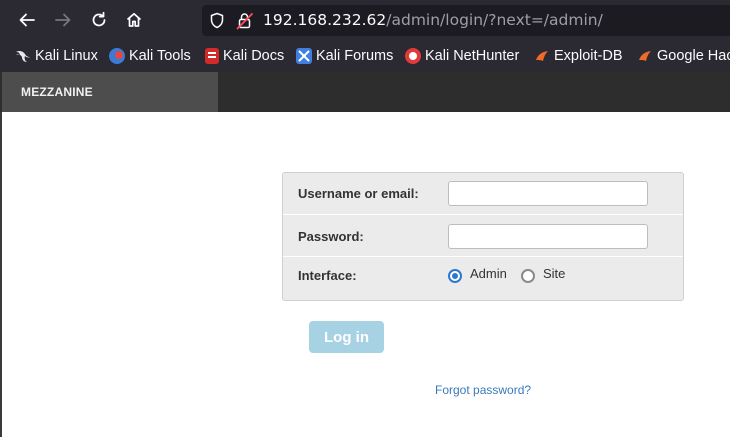 The image size is (730, 437). Describe the element at coordinates (304, 56) in the screenshot. I see `kali-forums-icon` at that location.